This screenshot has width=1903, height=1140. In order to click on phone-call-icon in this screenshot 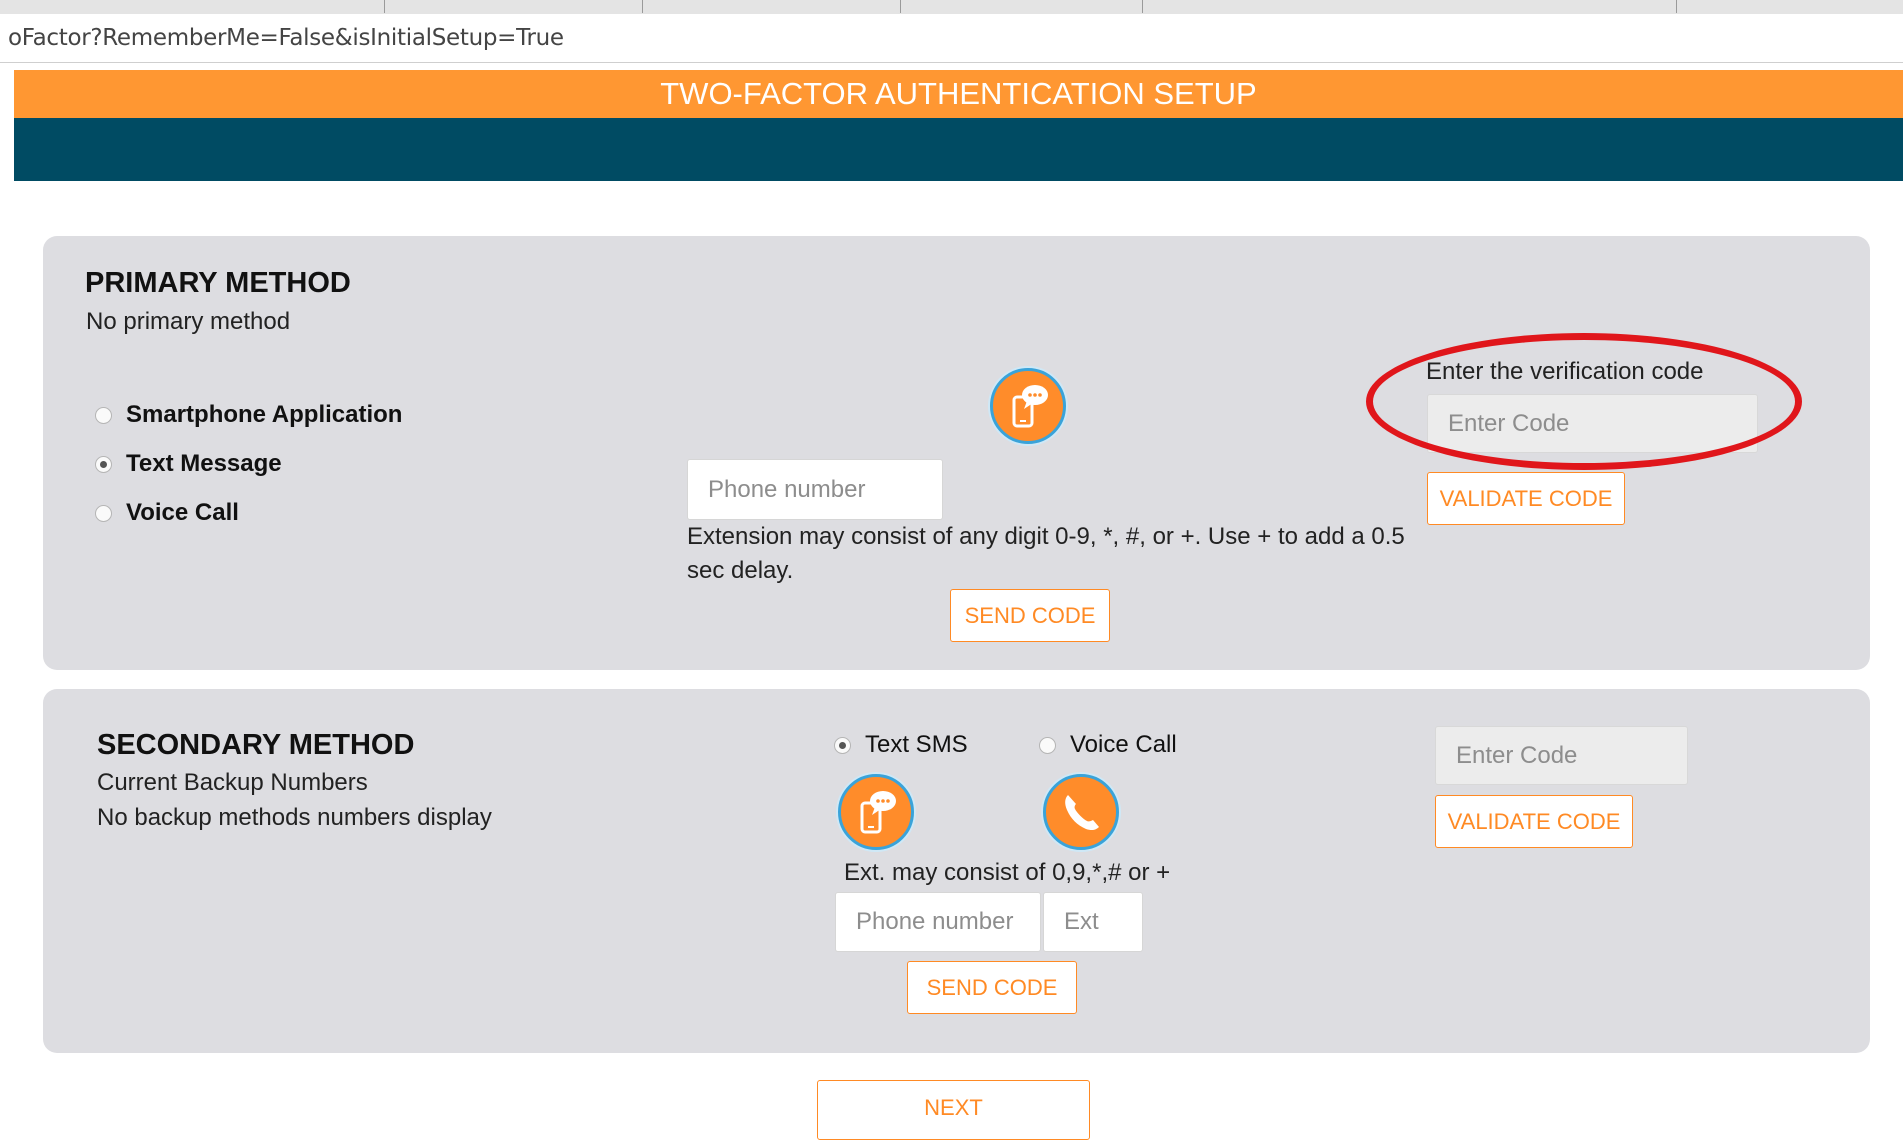, I will do `click(1081, 812)`.